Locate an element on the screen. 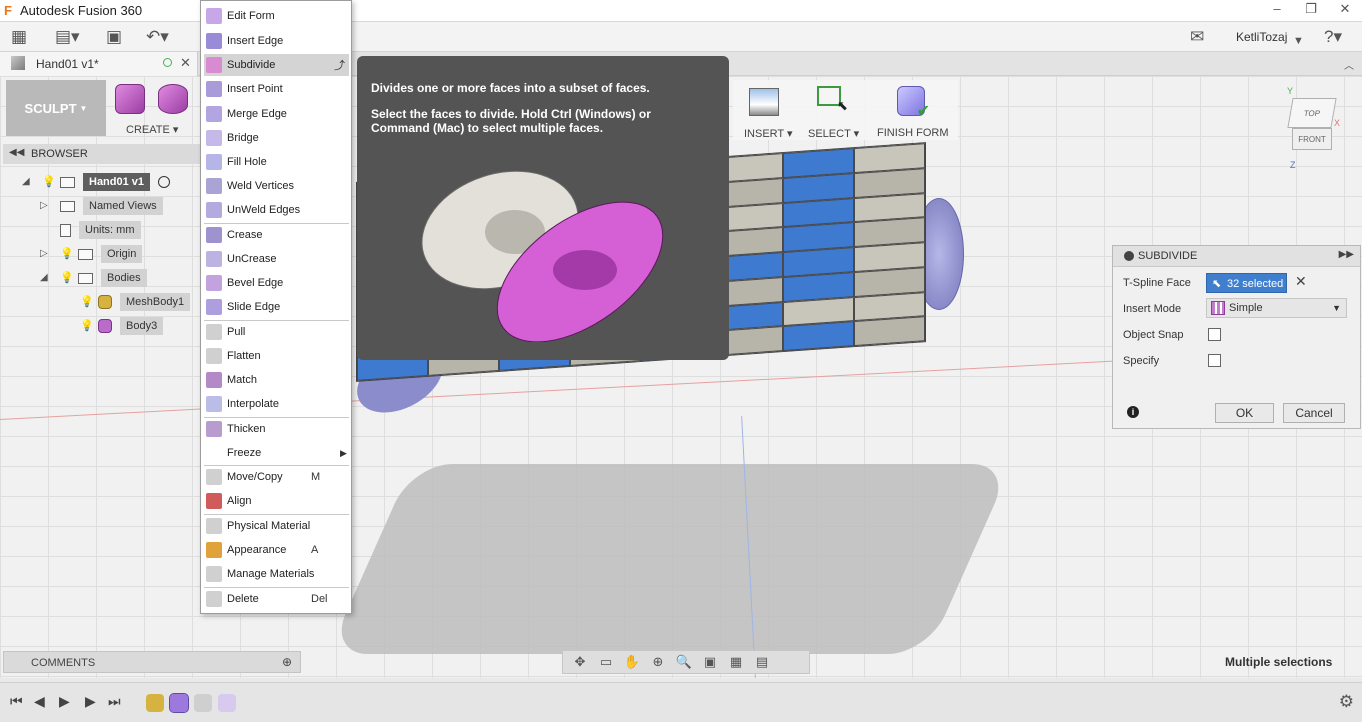  timeline-canvas-feature is located at coordinates (203, 703).